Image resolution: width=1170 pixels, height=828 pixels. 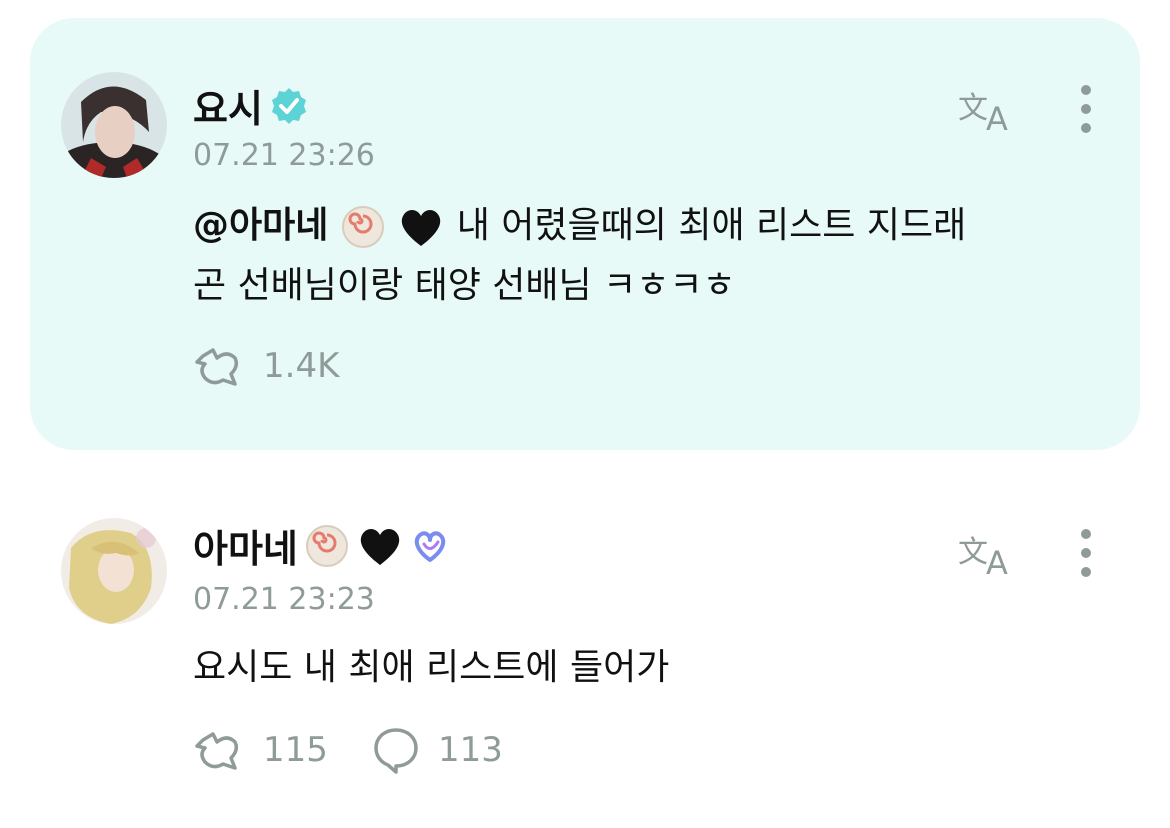 I want to click on username: 아마네, so click(x=321, y=545).